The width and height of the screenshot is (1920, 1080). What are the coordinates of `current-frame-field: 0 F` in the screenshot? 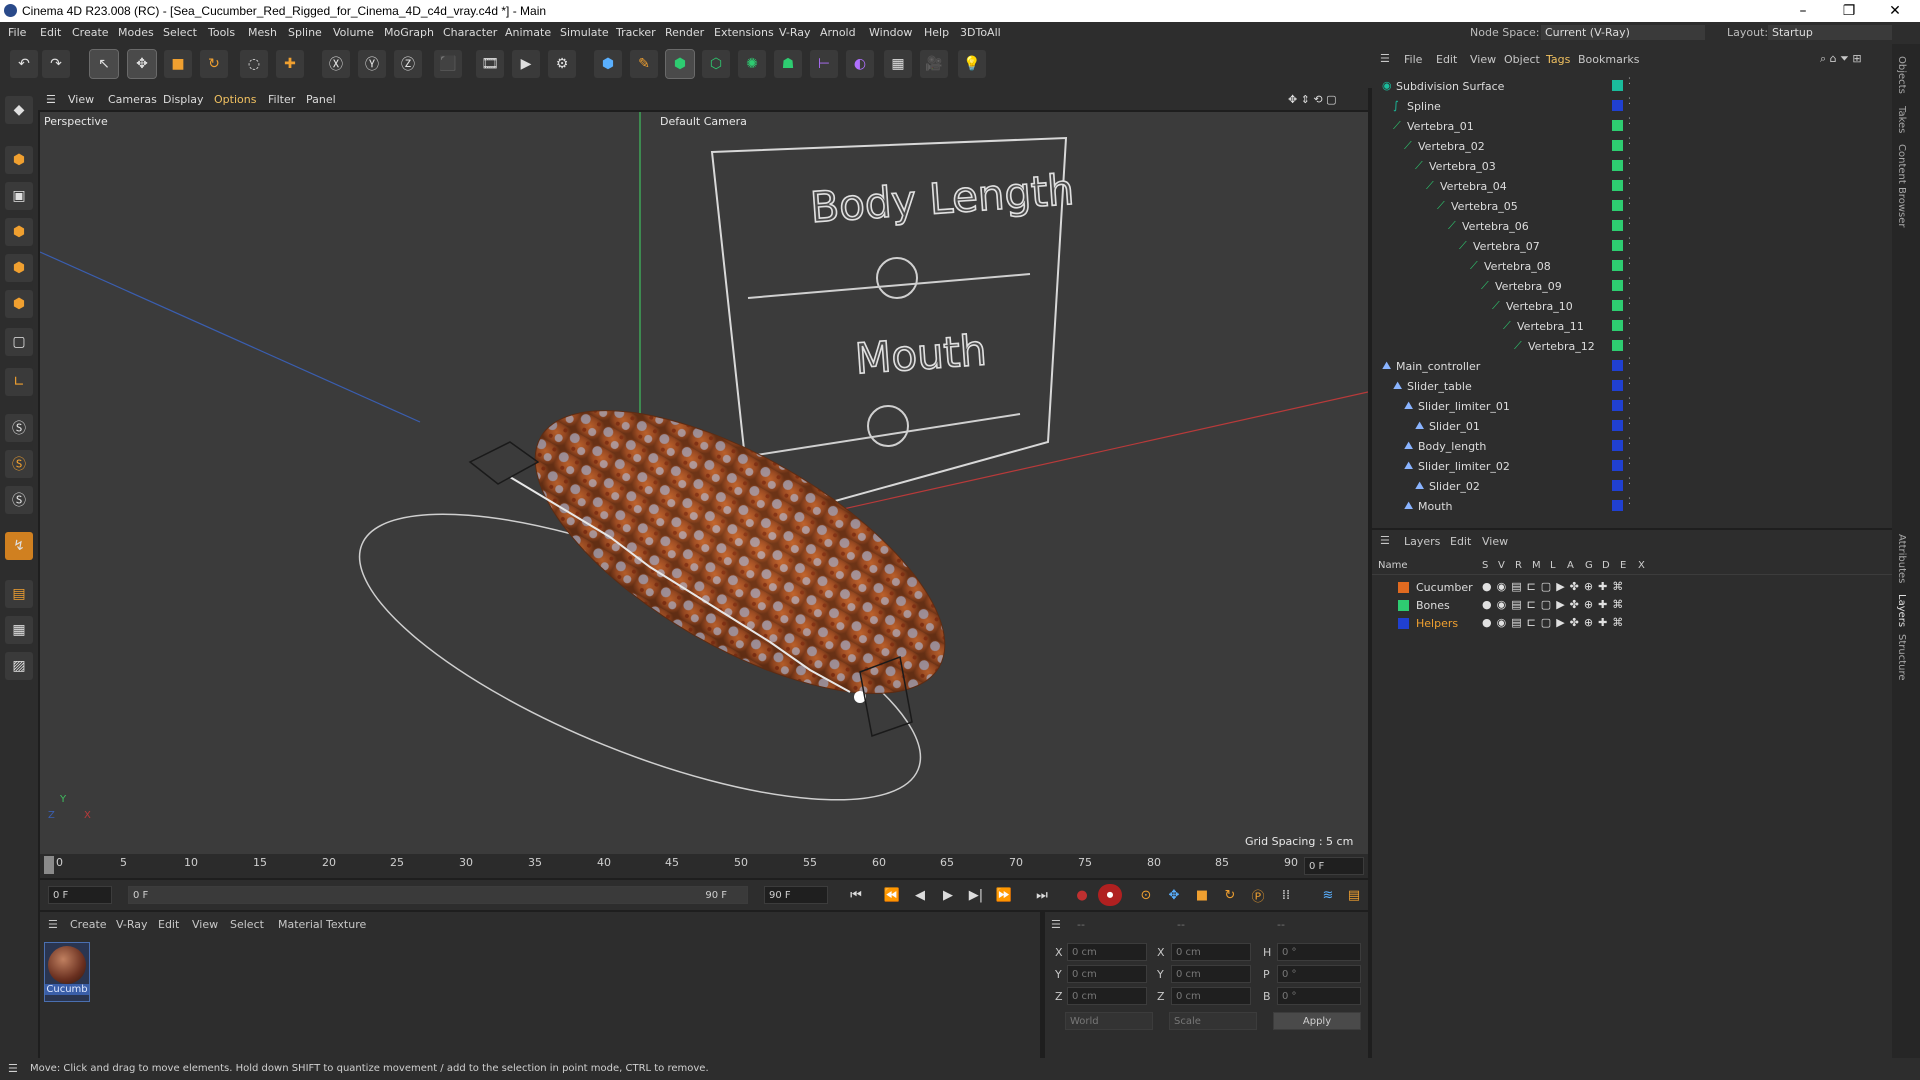 It's located at (1334, 866).